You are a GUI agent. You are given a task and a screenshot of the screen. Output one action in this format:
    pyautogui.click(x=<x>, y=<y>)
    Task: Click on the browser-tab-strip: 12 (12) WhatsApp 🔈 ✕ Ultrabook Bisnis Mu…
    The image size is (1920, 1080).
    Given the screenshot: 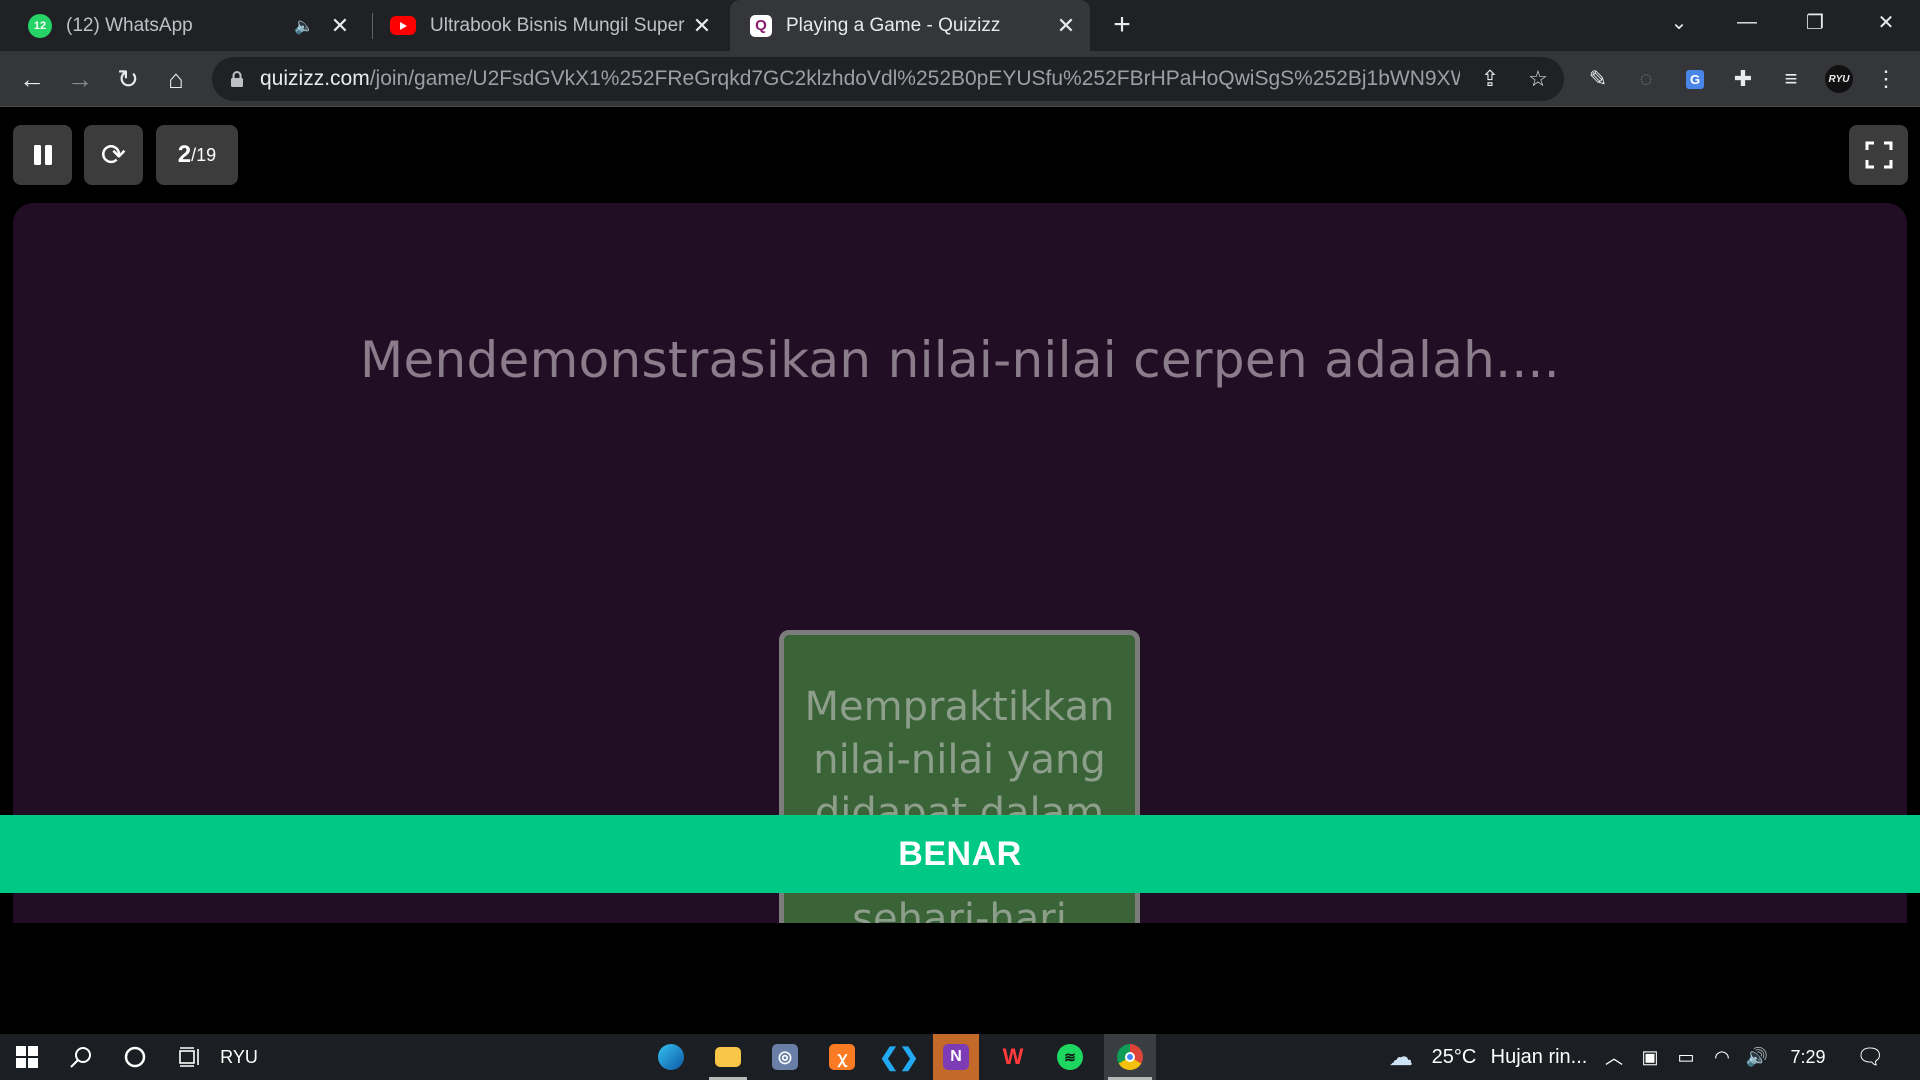 What is the action you would take?
    pyautogui.click(x=960, y=25)
    